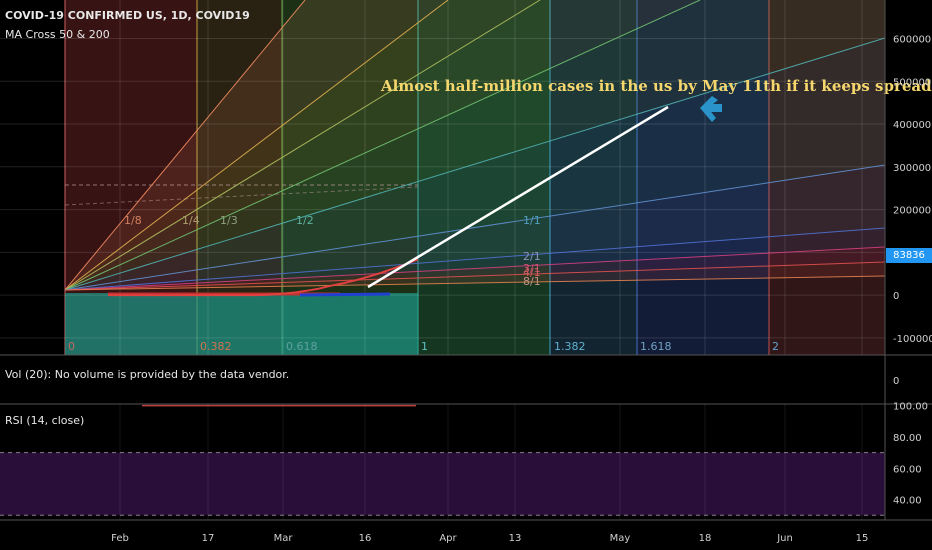 The image size is (932, 550). Describe the element at coordinates (909, 255) in the screenshot. I see `last-price-tag: 83836` at that location.